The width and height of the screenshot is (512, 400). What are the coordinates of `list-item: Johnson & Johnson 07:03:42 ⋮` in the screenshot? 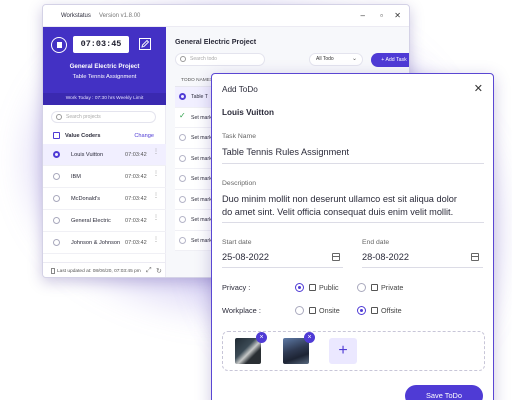 It's located at (104, 243).